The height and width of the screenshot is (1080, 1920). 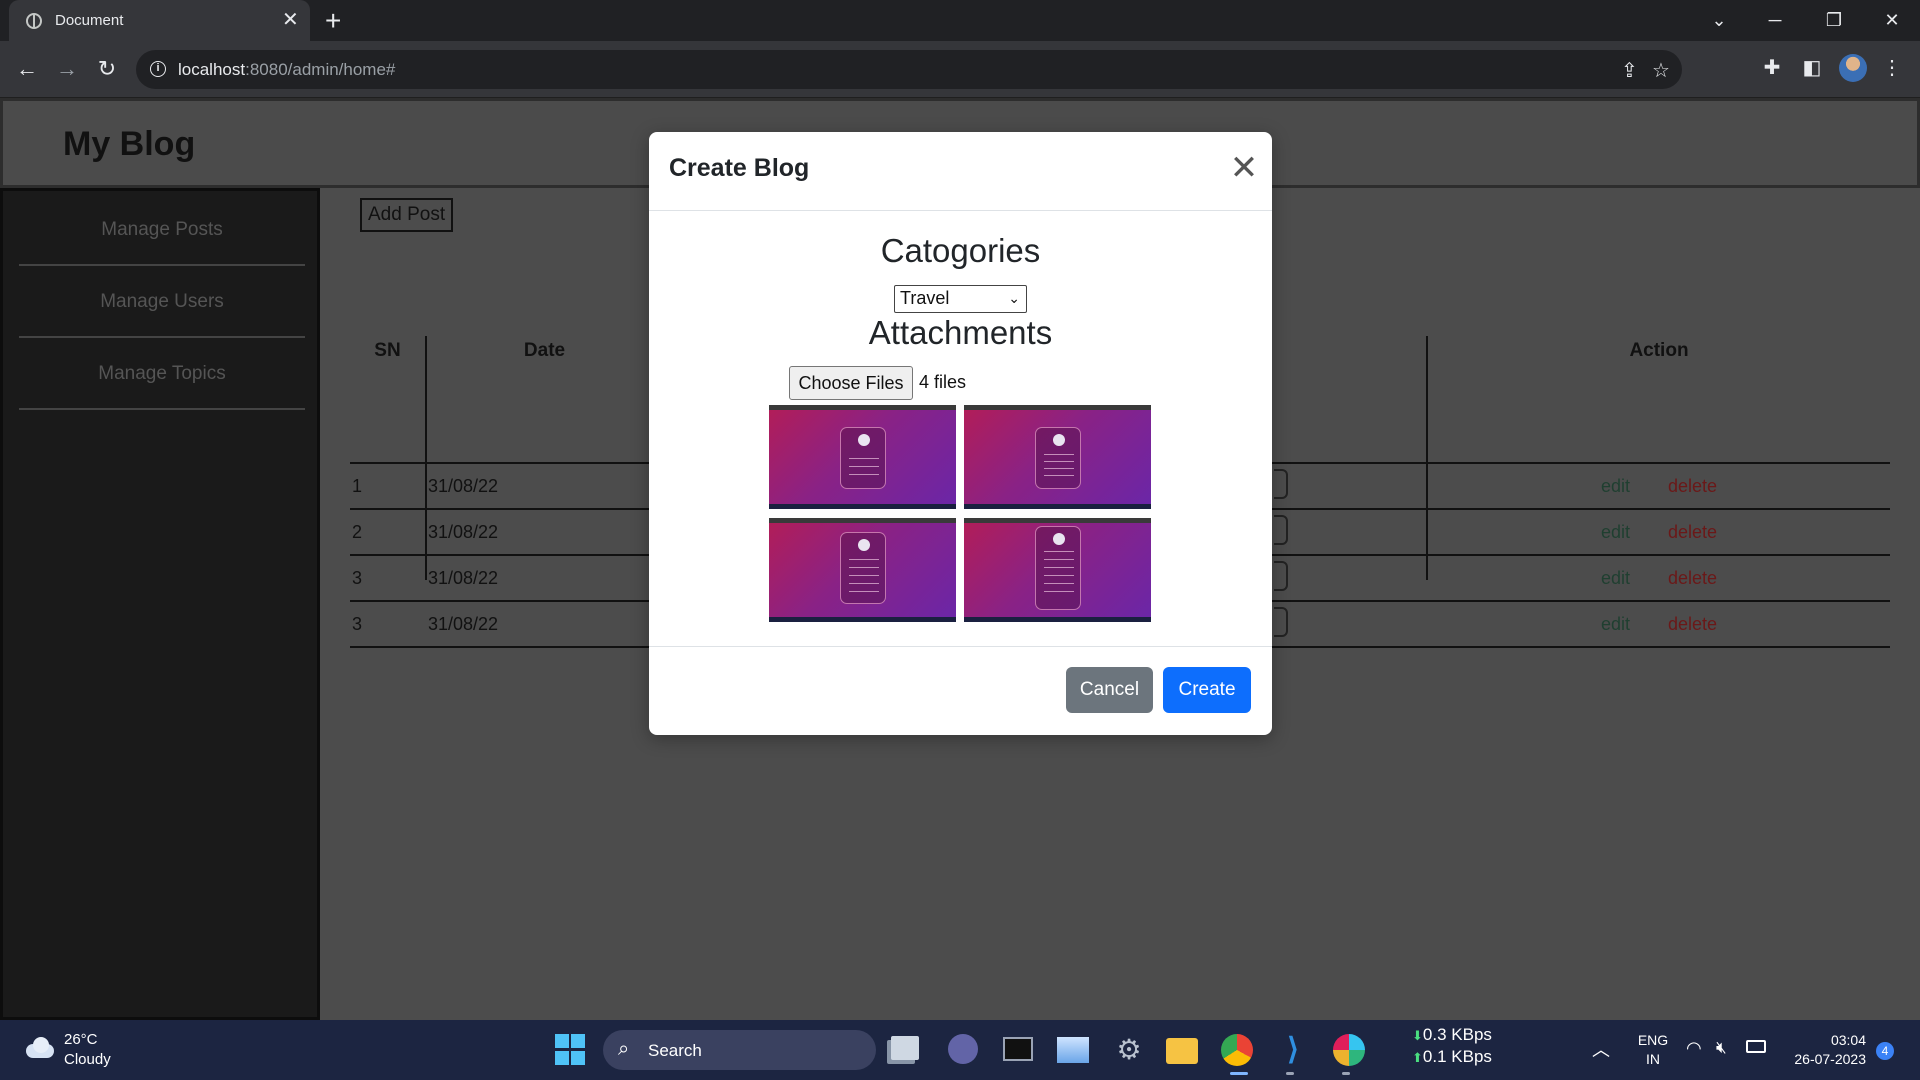 What do you see at coordinates (1830, 1059) in the screenshot?
I see `clock-date: 26-07-2023` at bounding box center [1830, 1059].